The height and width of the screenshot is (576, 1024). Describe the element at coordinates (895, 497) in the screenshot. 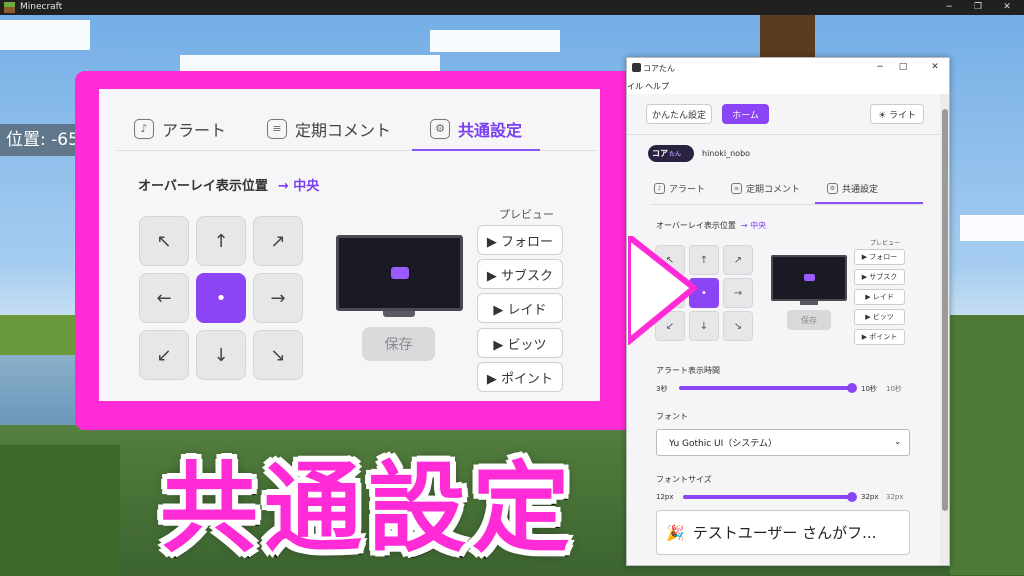

I see `font-size-max: 32px` at that location.